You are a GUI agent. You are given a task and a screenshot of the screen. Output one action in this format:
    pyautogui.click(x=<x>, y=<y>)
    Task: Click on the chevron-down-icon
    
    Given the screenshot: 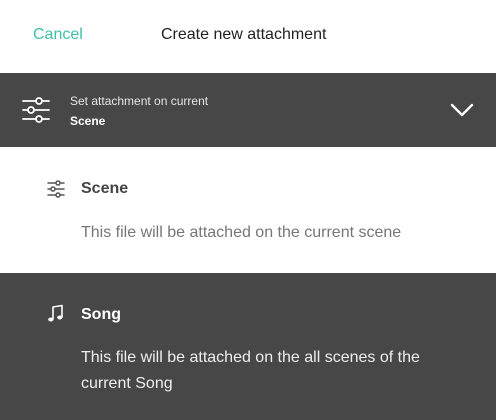 What is the action you would take?
    pyautogui.click(x=462, y=110)
    